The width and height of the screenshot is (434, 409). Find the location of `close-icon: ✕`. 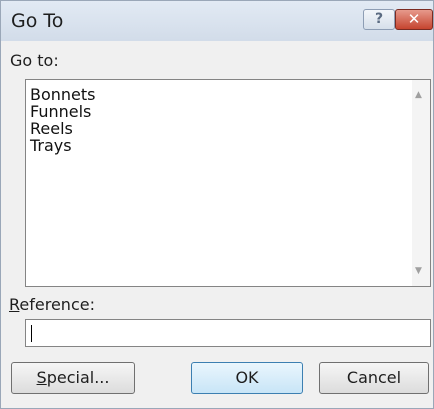

close-icon: ✕ is located at coordinates (414, 19).